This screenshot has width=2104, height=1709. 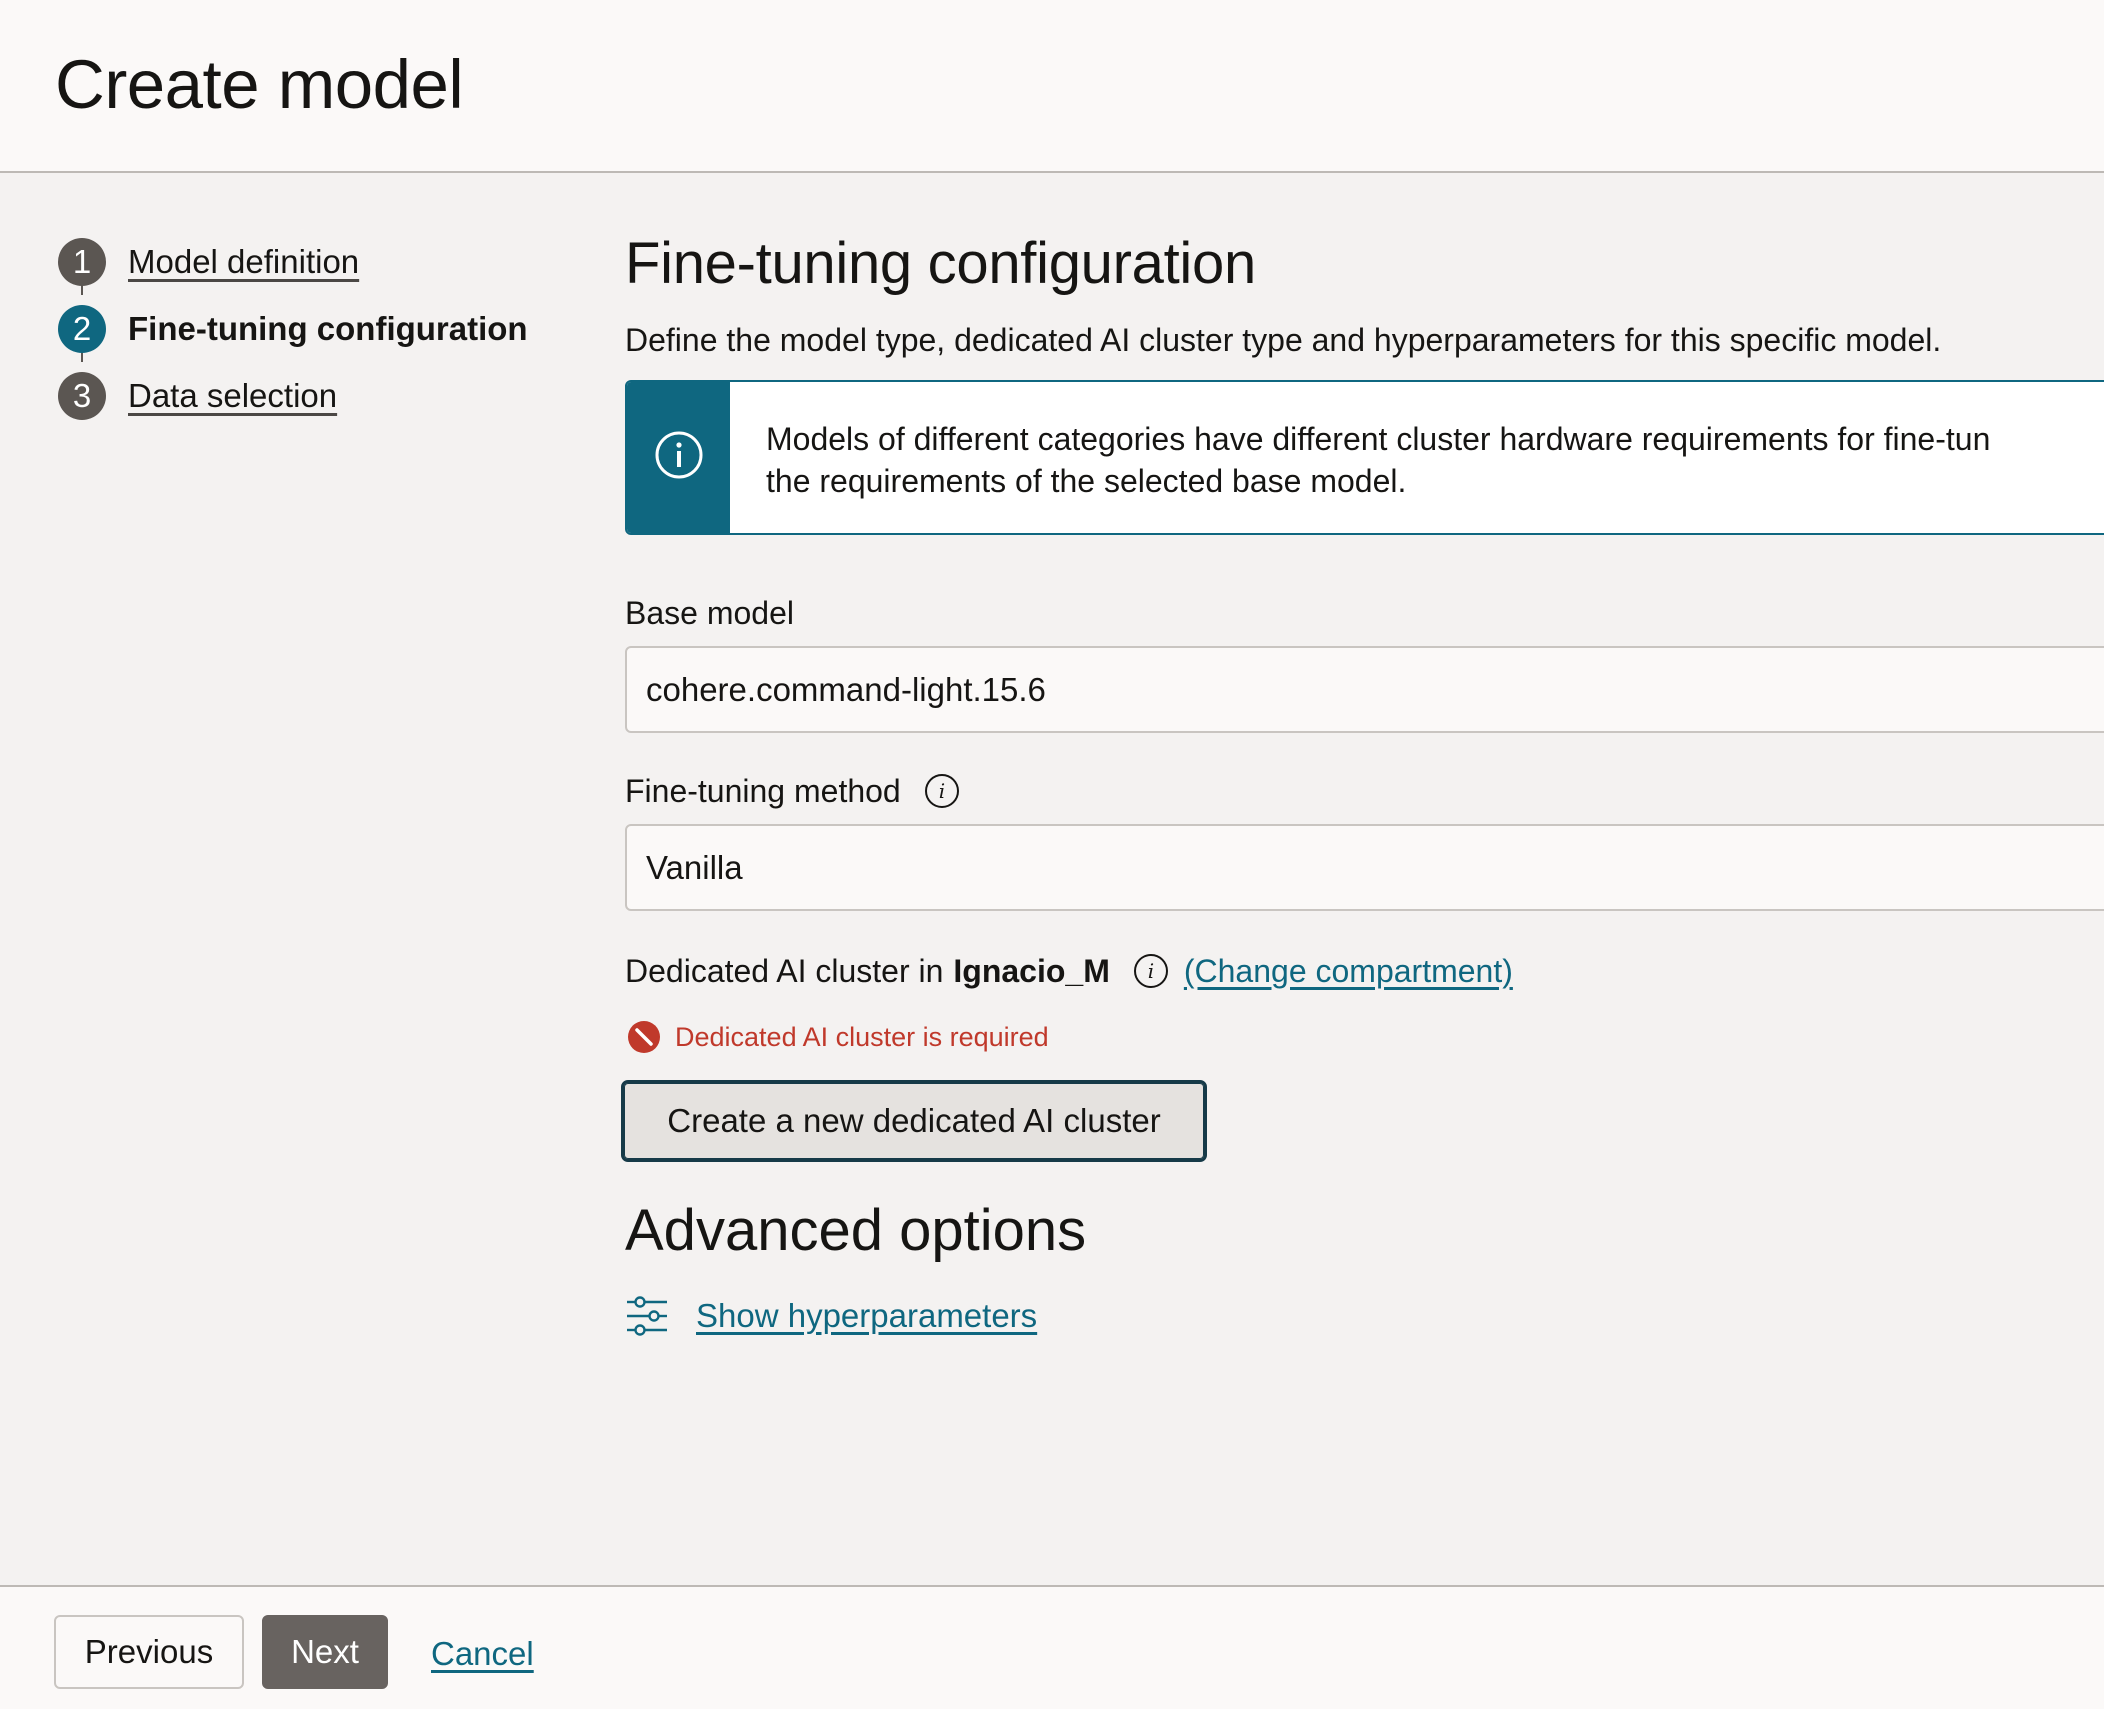 I want to click on step-model-definition: 1 Model definition, so click(x=318, y=261).